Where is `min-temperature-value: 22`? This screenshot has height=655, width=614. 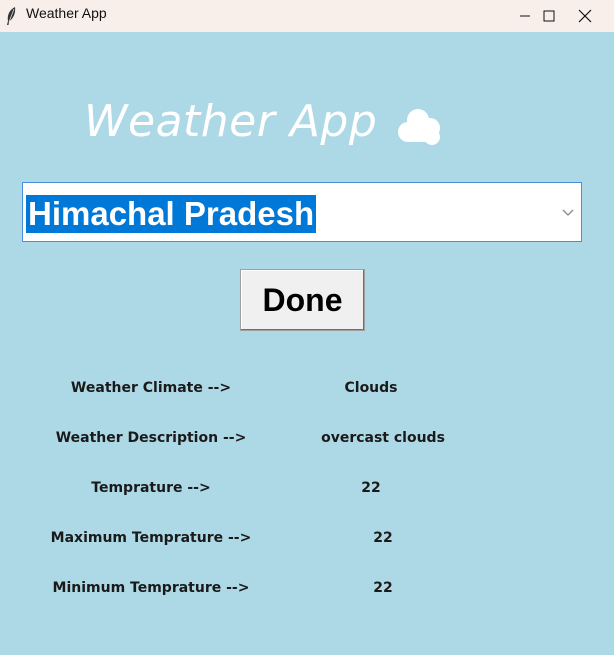 min-temperature-value: 22 is located at coordinates (383, 588).